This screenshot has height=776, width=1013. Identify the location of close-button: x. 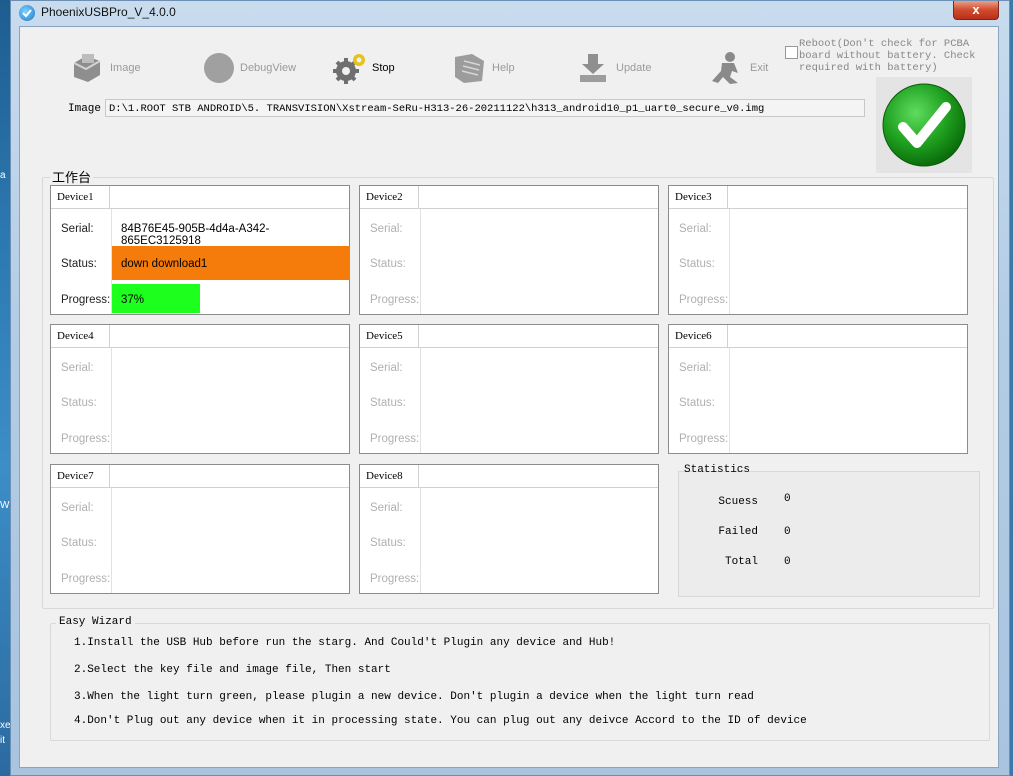
(976, 10).